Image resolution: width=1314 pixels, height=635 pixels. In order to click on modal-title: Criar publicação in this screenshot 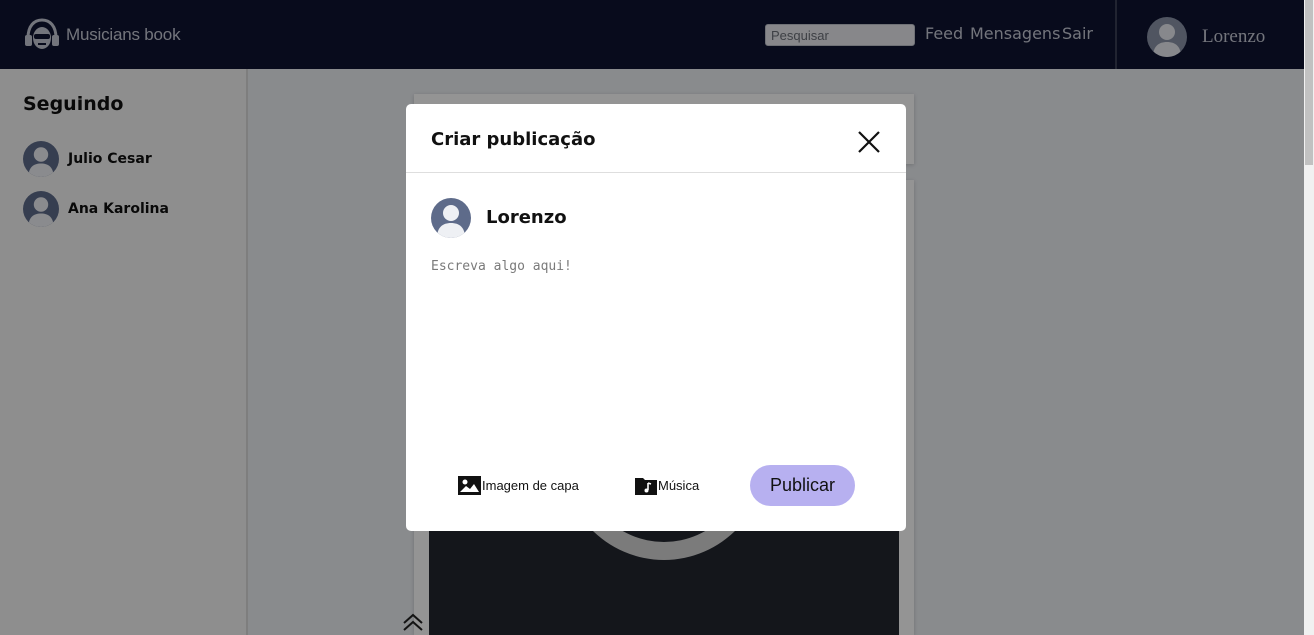, I will do `click(513, 139)`.